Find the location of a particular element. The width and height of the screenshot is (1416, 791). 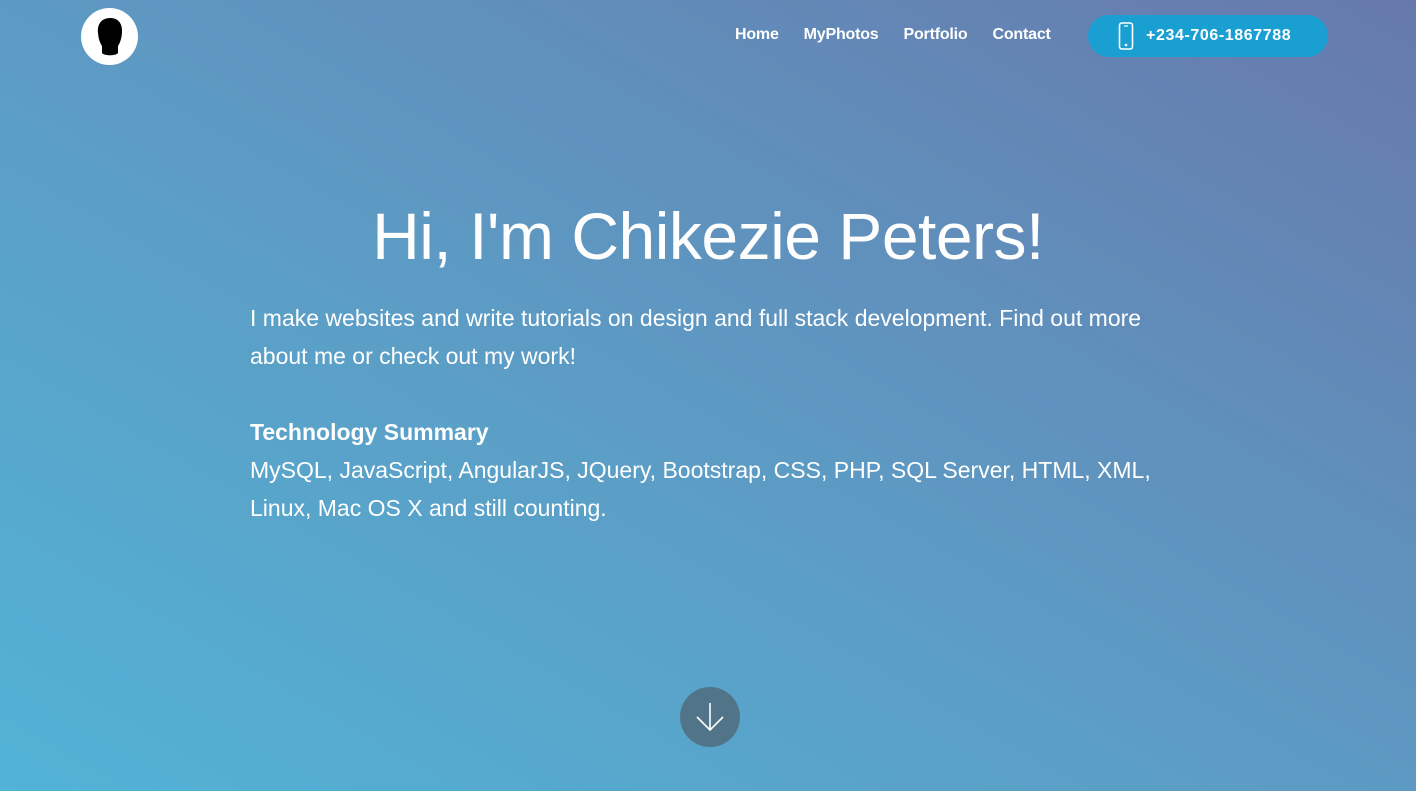

mobile-phone-icon is located at coordinates (1126, 36).